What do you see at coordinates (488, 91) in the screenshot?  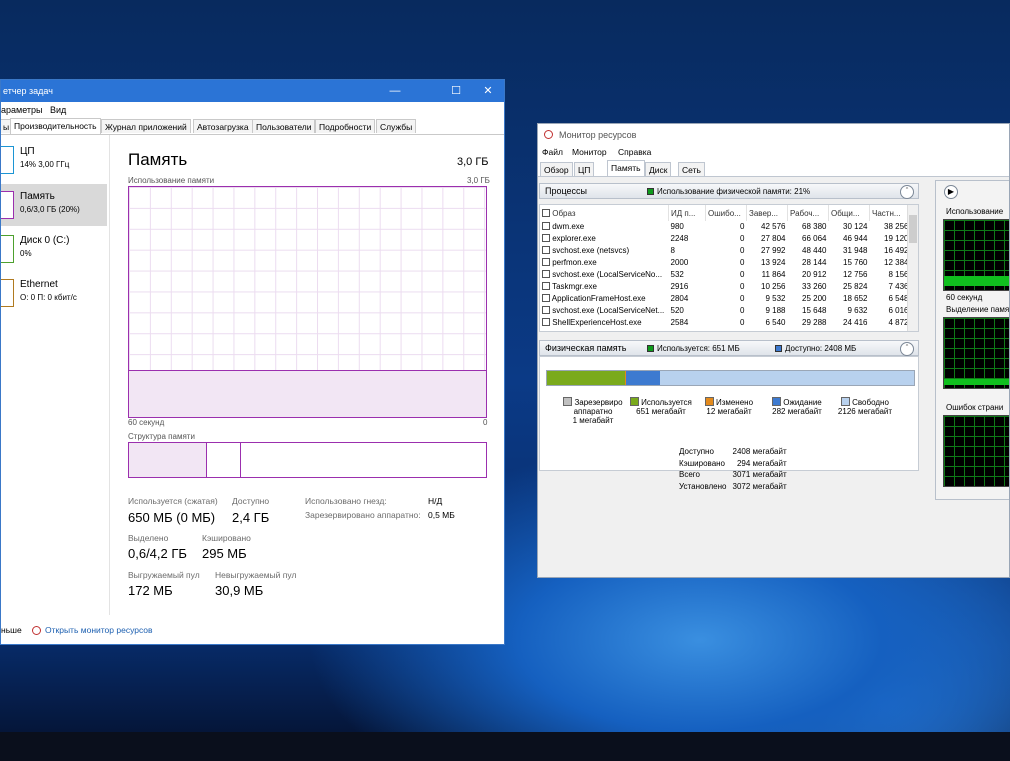 I see `close-button: ✕` at bounding box center [488, 91].